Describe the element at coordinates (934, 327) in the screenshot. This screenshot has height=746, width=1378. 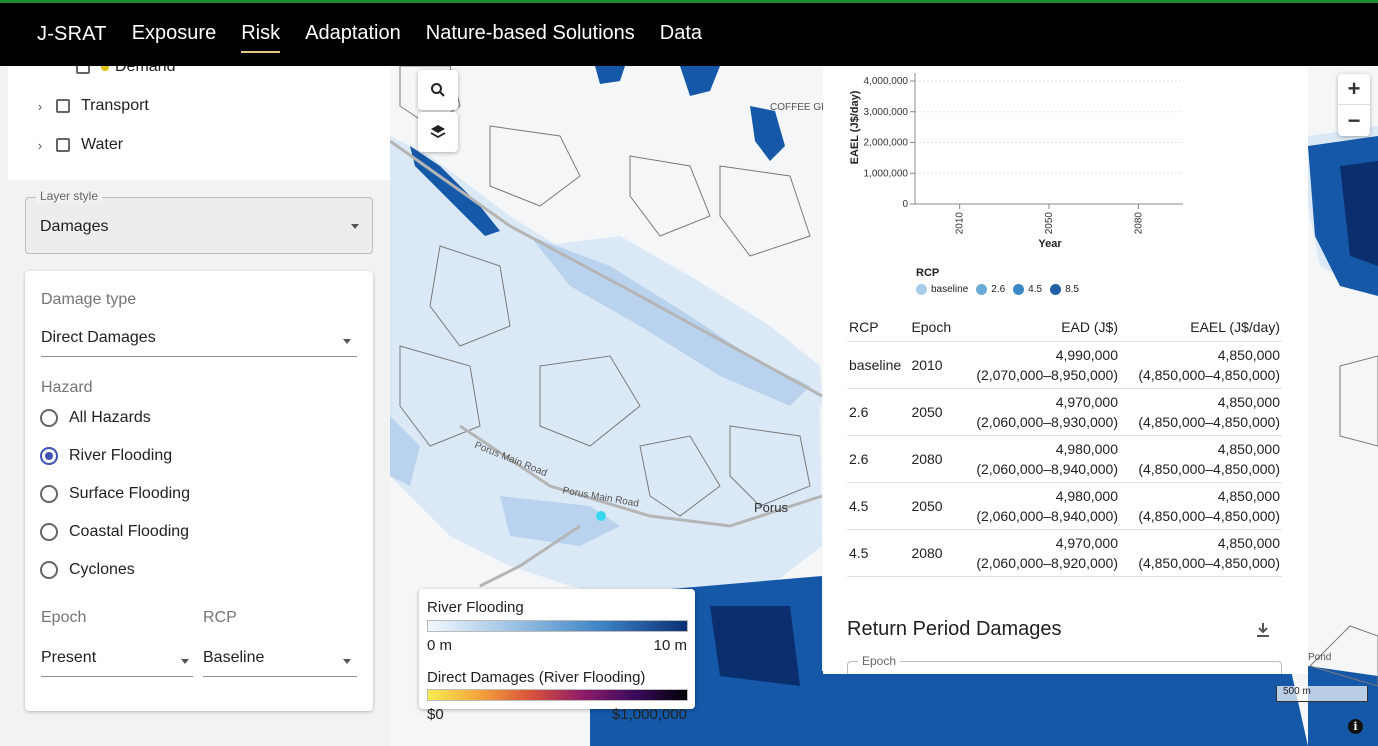
I see `column-header-epoch: Epoch` at that location.